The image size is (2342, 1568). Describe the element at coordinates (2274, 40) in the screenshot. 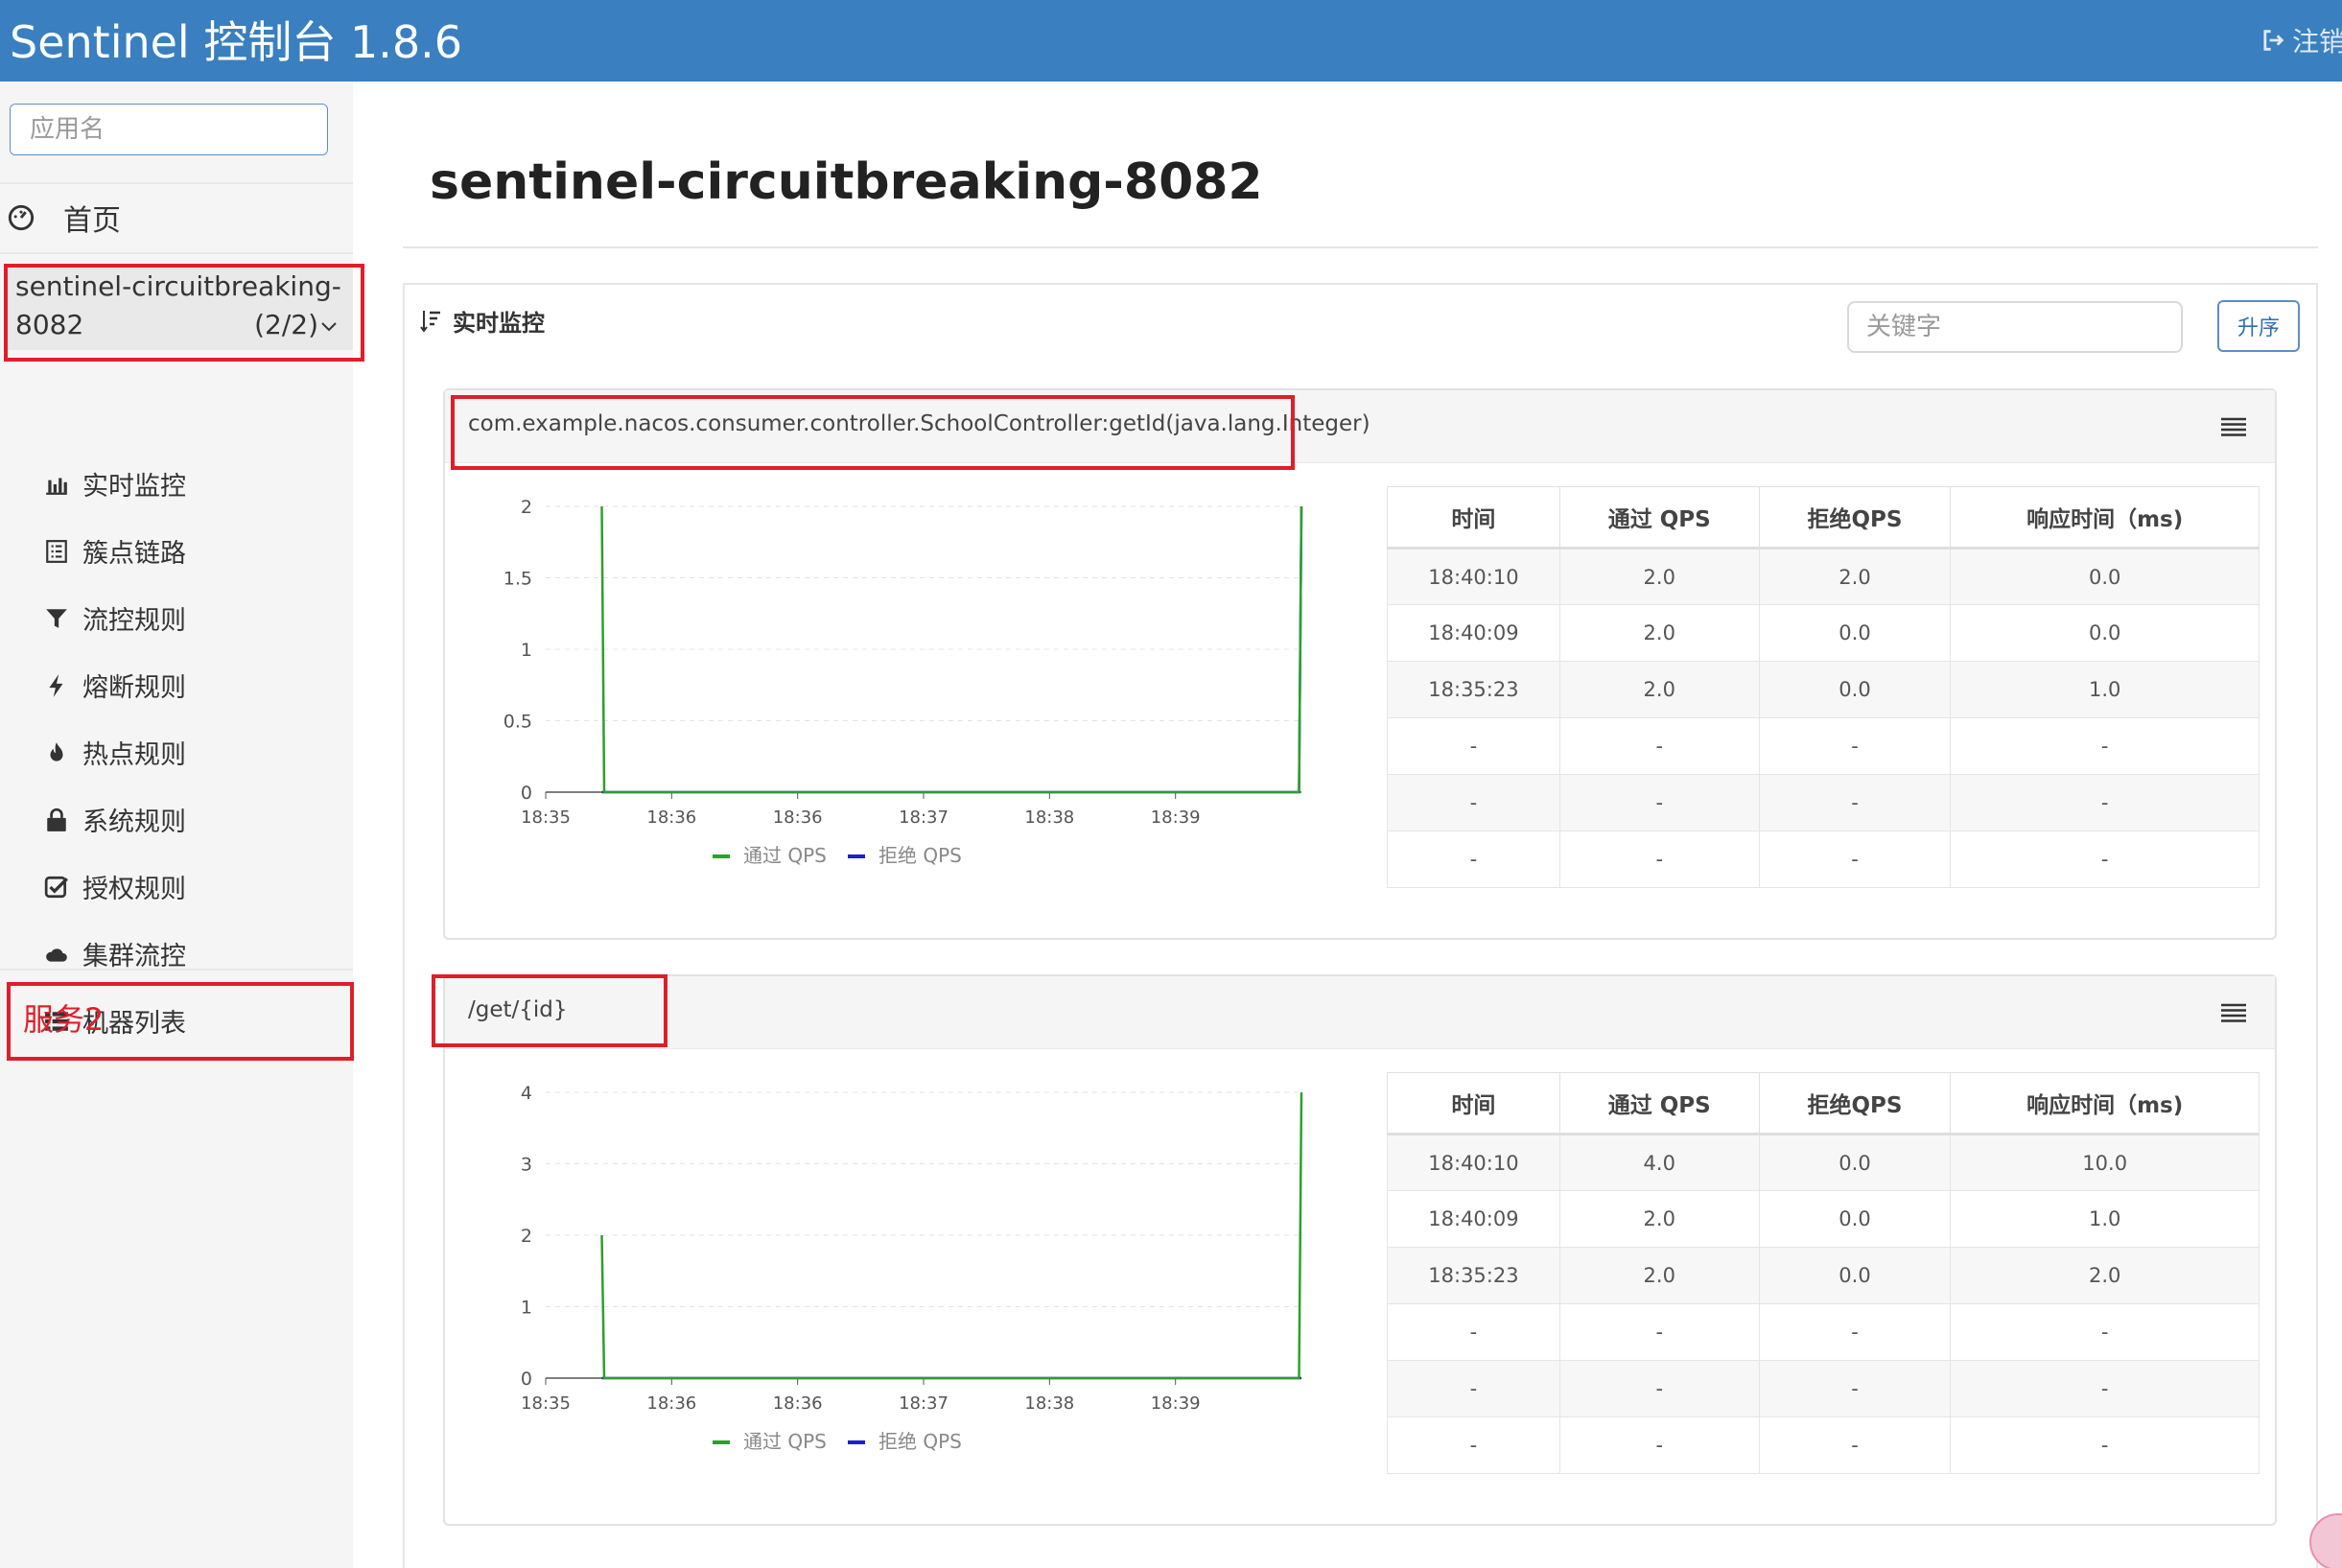

I see `logout-icon` at that location.